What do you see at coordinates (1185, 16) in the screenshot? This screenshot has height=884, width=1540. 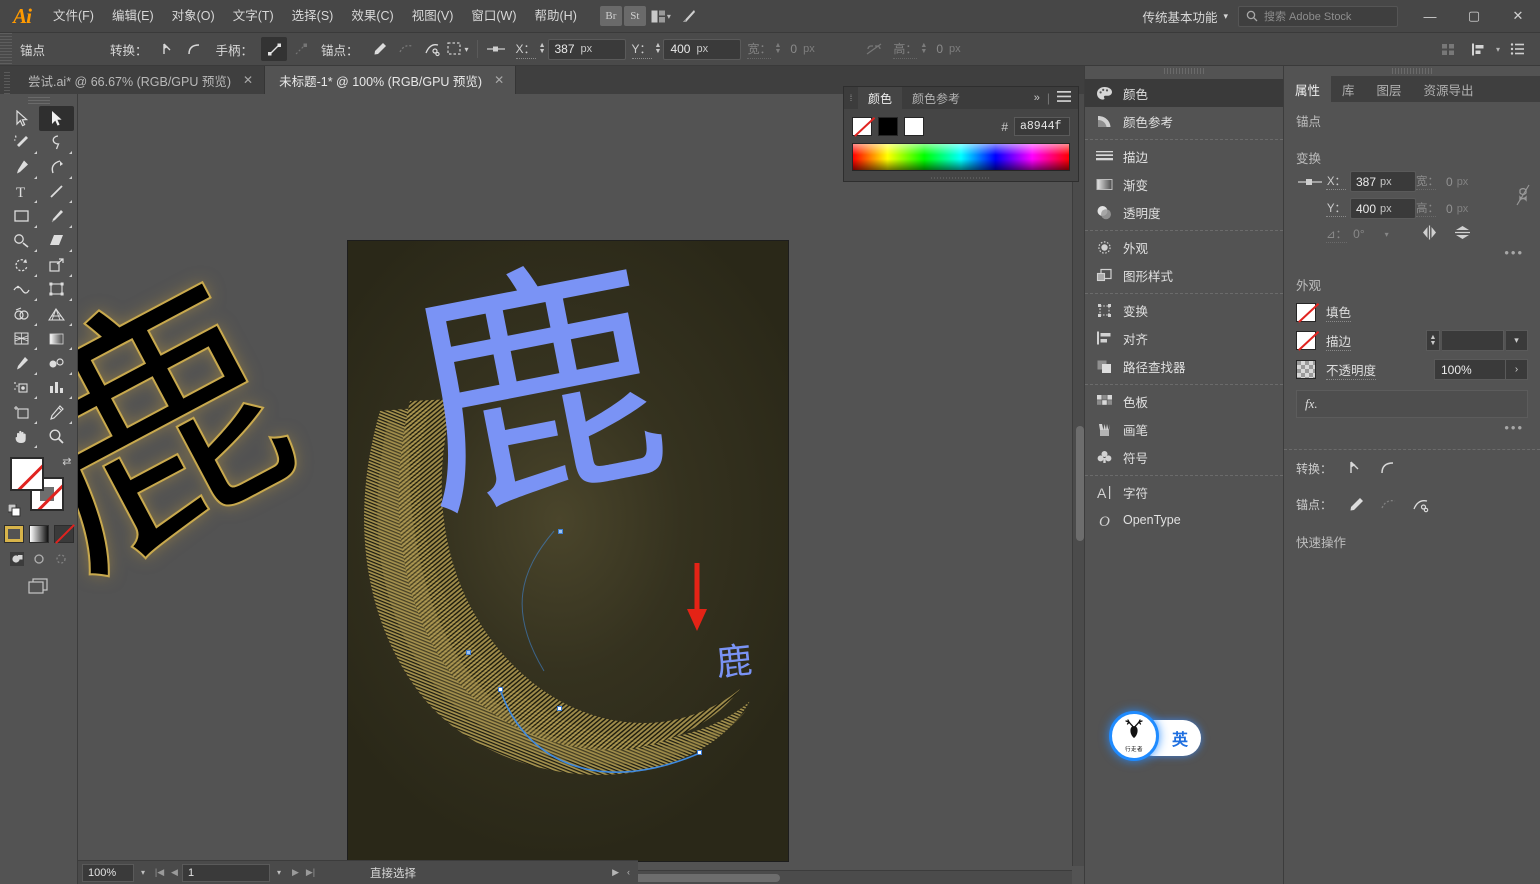 I see `workspace-switcher: 传统基本功能 ▾` at bounding box center [1185, 16].